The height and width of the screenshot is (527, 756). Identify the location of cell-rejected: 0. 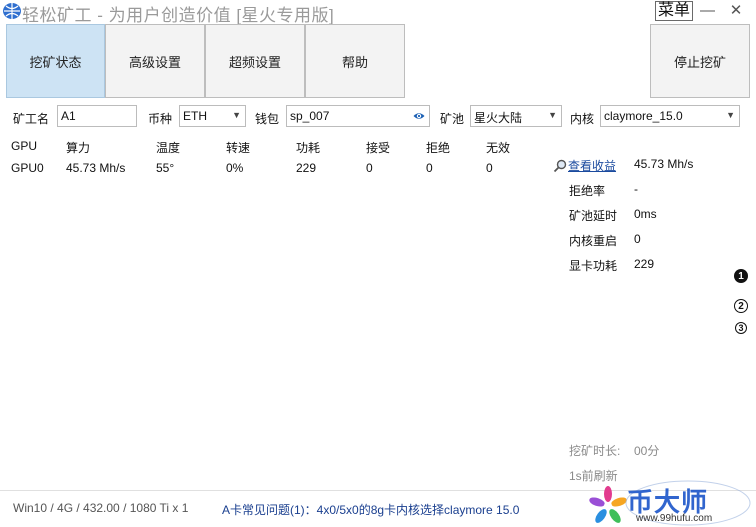
(429, 168).